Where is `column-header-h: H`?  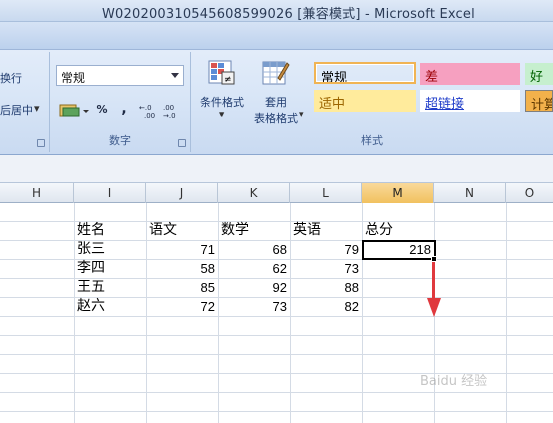
column-header-h: H is located at coordinates (37, 193).